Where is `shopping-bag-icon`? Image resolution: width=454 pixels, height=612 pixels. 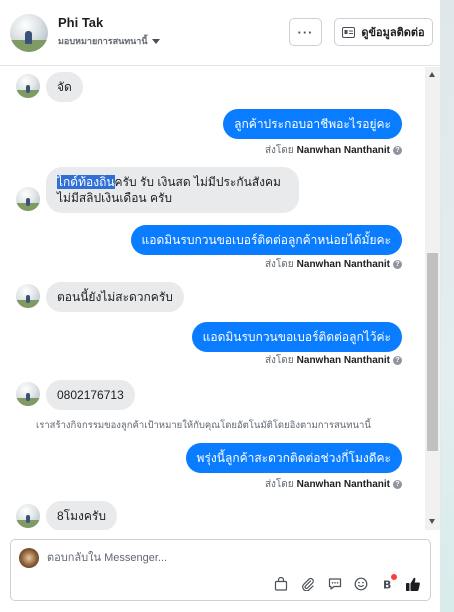 shopping-bag-icon is located at coordinates (281, 584).